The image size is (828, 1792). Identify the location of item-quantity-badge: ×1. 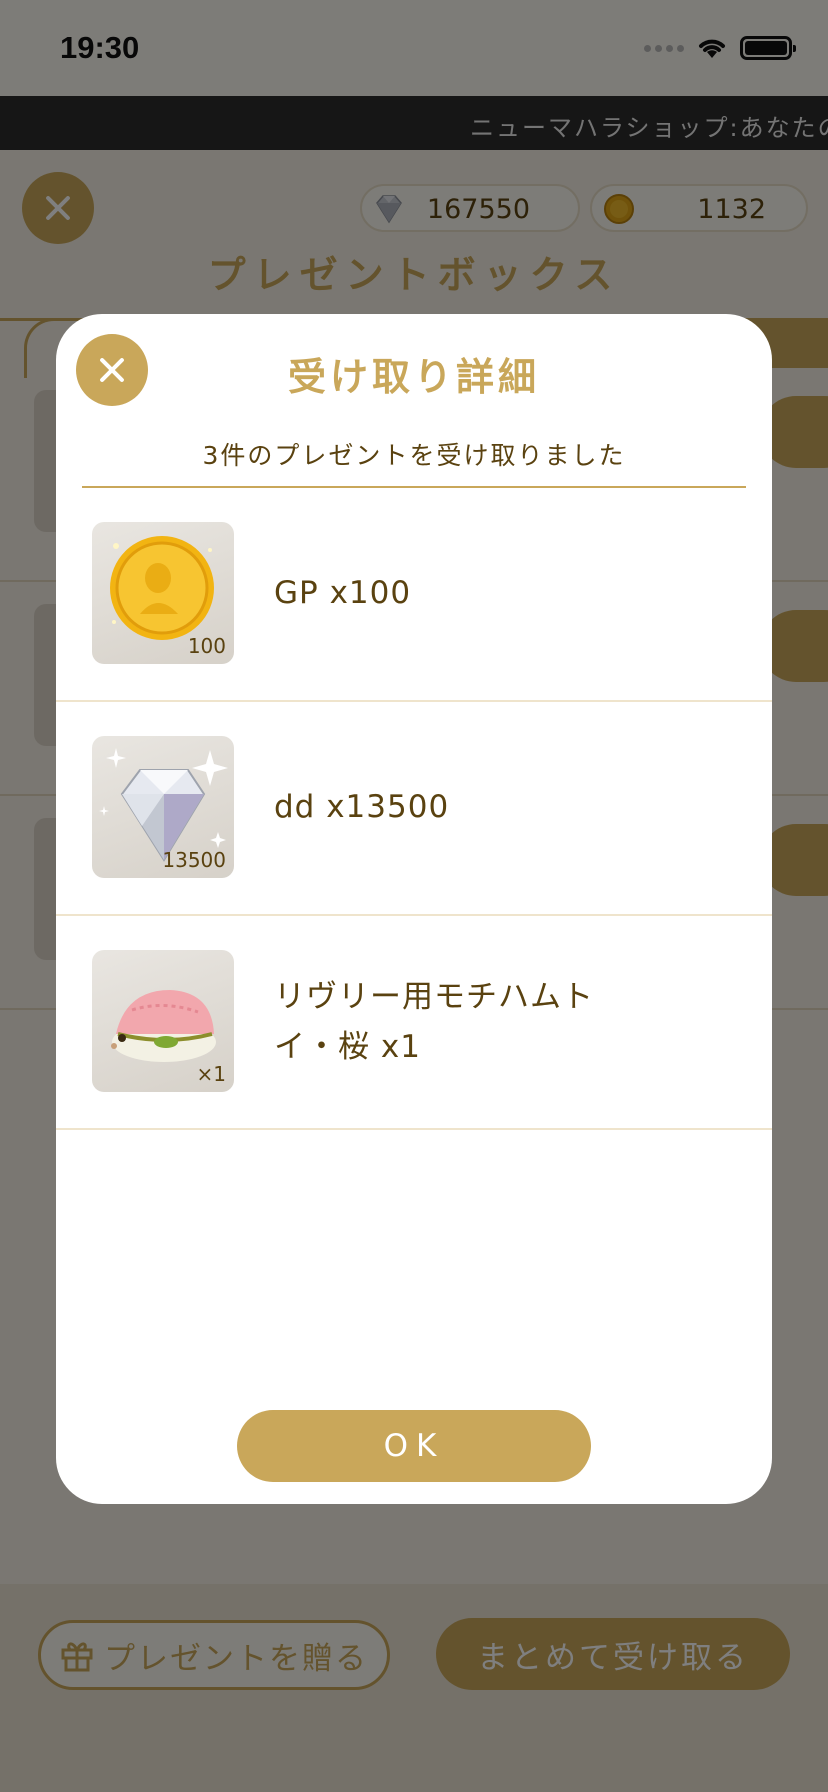
(211, 1074).